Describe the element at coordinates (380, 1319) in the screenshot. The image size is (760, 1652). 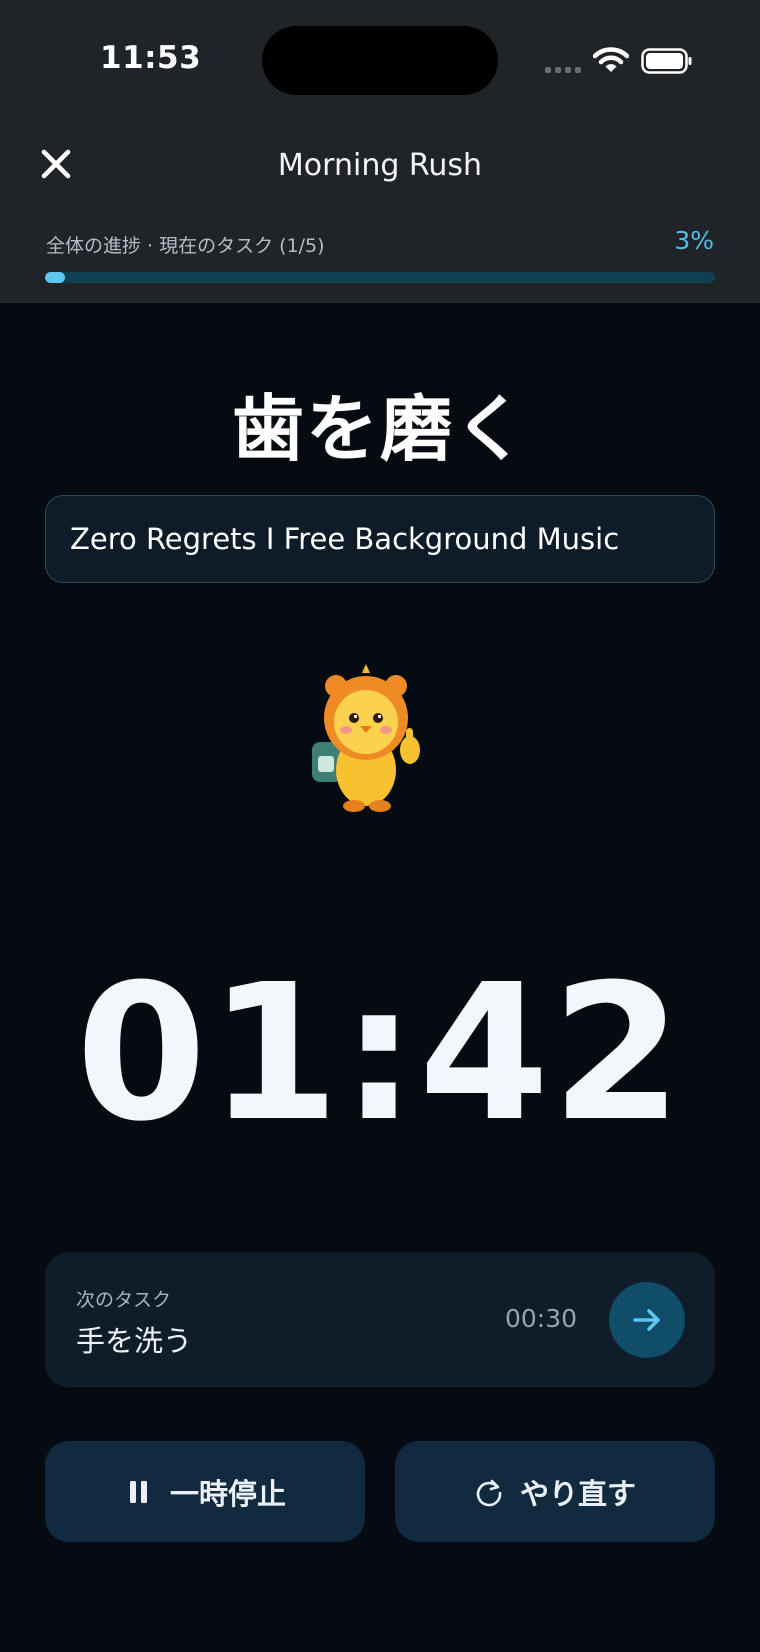
I see `next-task-card: 次のタスク 手を洗う 00:30` at that location.